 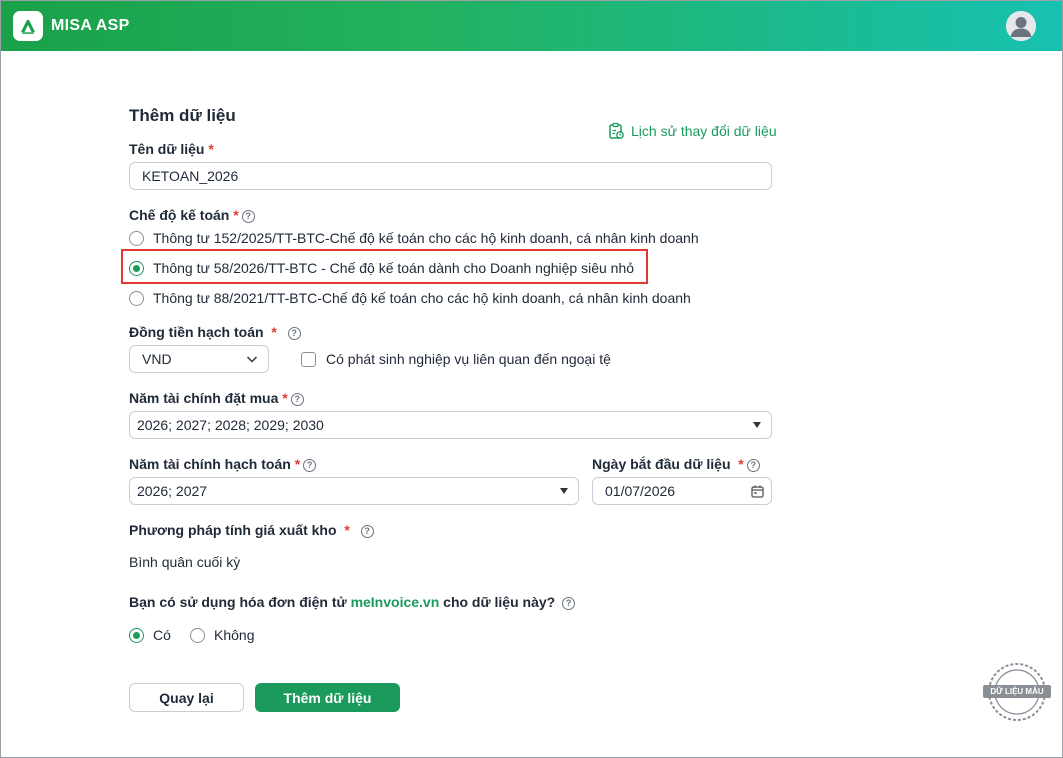 I want to click on checkbox, so click(x=308, y=359).